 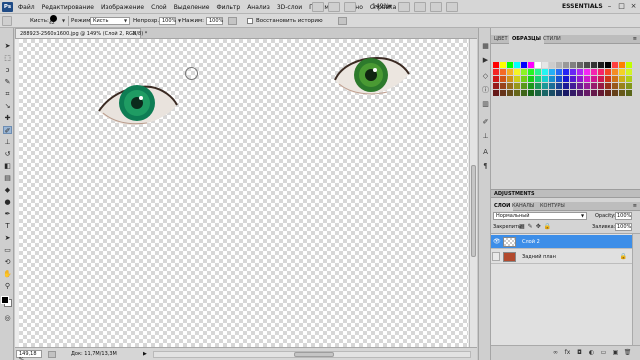 I want to click on status-icon, so click(x=52, y=354).